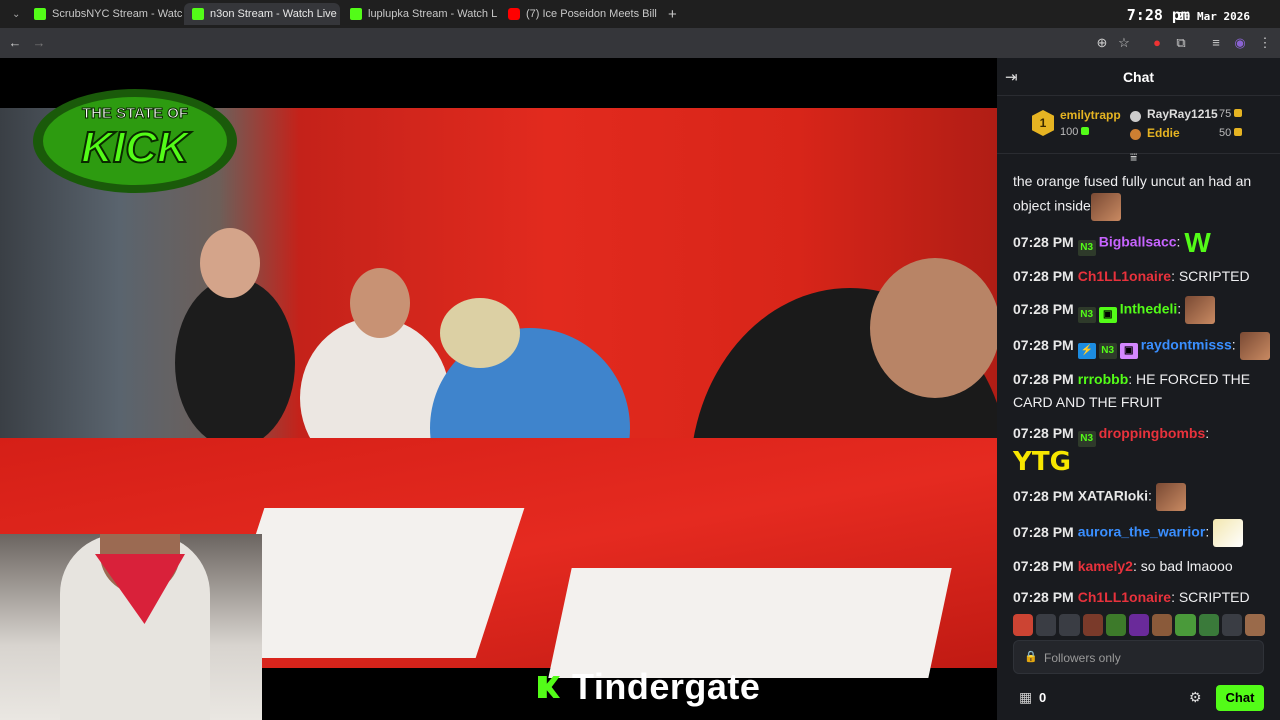 The width and height of the screenshot is (1280, 720). Describe the element at coordinates (1182, 114) in the screenshot. I see `leader-second-name: RayRay1215` at that location.